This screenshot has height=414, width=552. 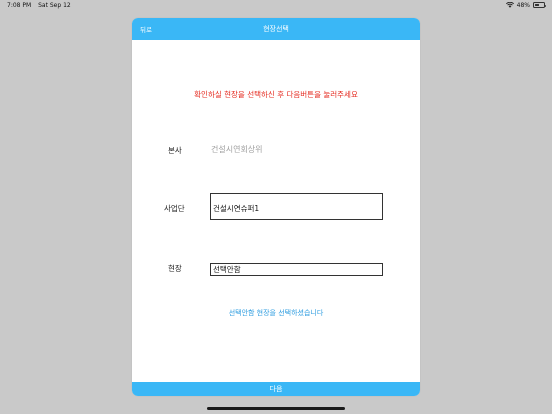 I want to click on status-right: 48%, so click(x=525, y=5).